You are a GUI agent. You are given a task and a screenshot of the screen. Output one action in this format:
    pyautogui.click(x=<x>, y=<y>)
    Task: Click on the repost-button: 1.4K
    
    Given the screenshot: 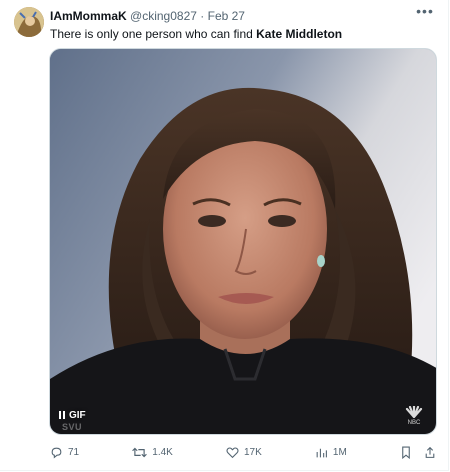 What is the action you would take?
    pyautogui.click(x=152, y=452)
    